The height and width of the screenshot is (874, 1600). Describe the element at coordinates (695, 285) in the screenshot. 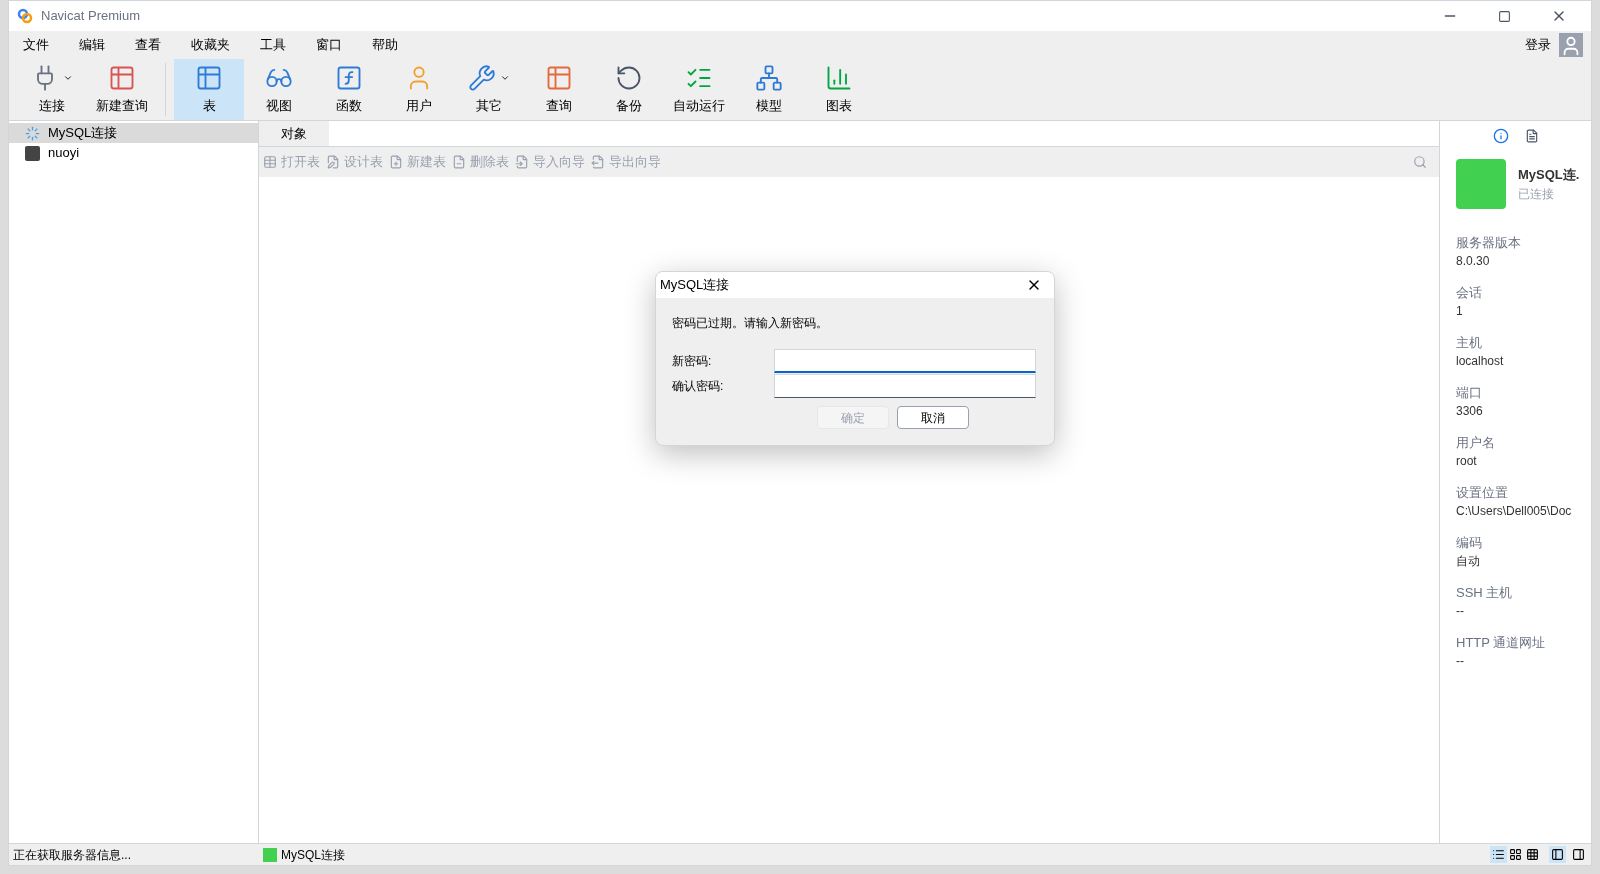

I see `dialog-title: MySQL连接` at that location.